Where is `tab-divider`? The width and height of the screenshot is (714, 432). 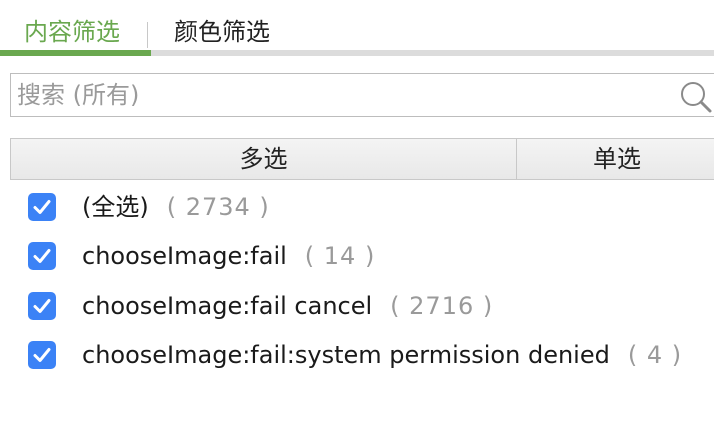
tab-divider is located at coordinates (147, 35).